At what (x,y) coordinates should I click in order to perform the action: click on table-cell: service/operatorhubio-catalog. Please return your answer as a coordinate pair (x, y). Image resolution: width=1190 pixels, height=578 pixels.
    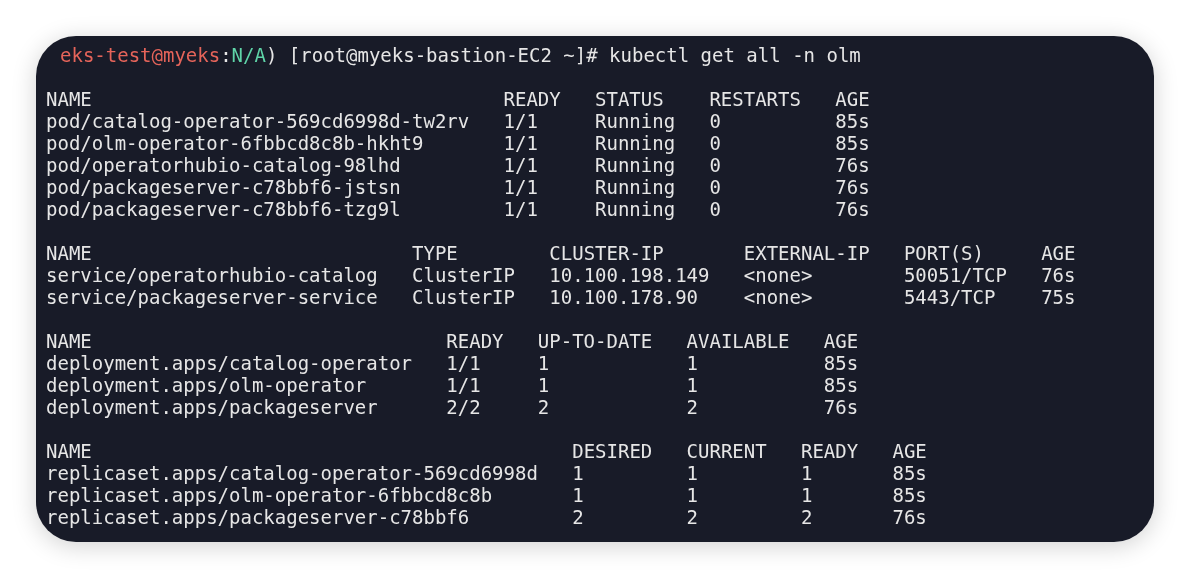
    Looking at the image, I should click on (212, 275).